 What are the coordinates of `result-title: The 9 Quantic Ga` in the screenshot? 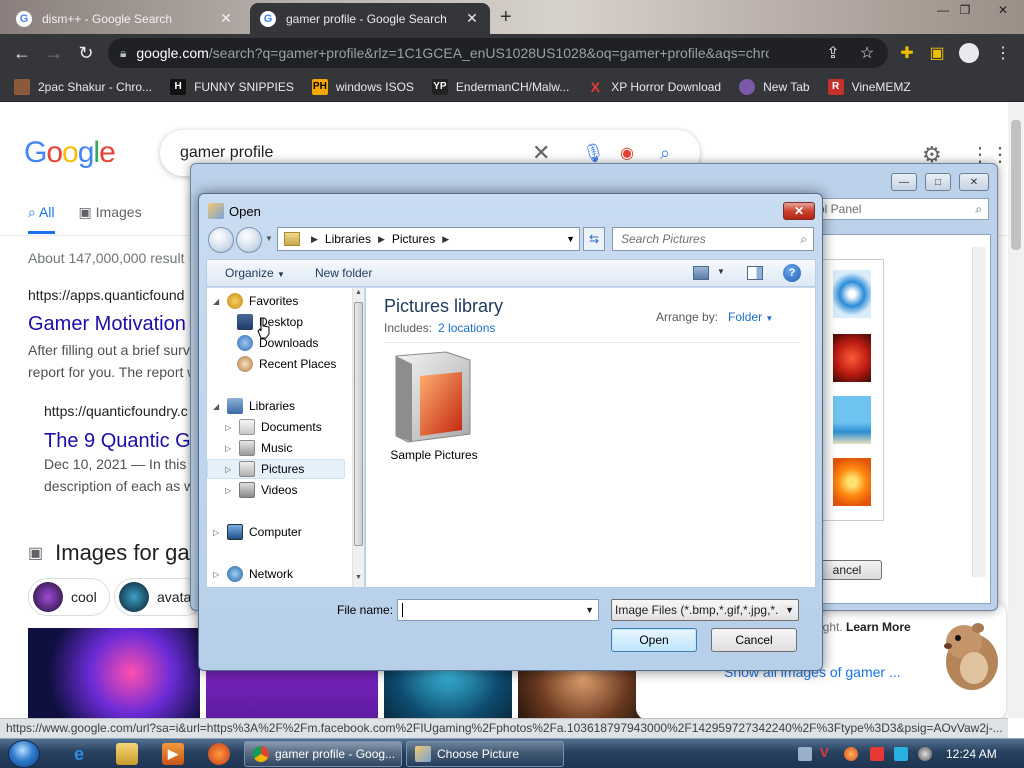 It's located at (123, 441).